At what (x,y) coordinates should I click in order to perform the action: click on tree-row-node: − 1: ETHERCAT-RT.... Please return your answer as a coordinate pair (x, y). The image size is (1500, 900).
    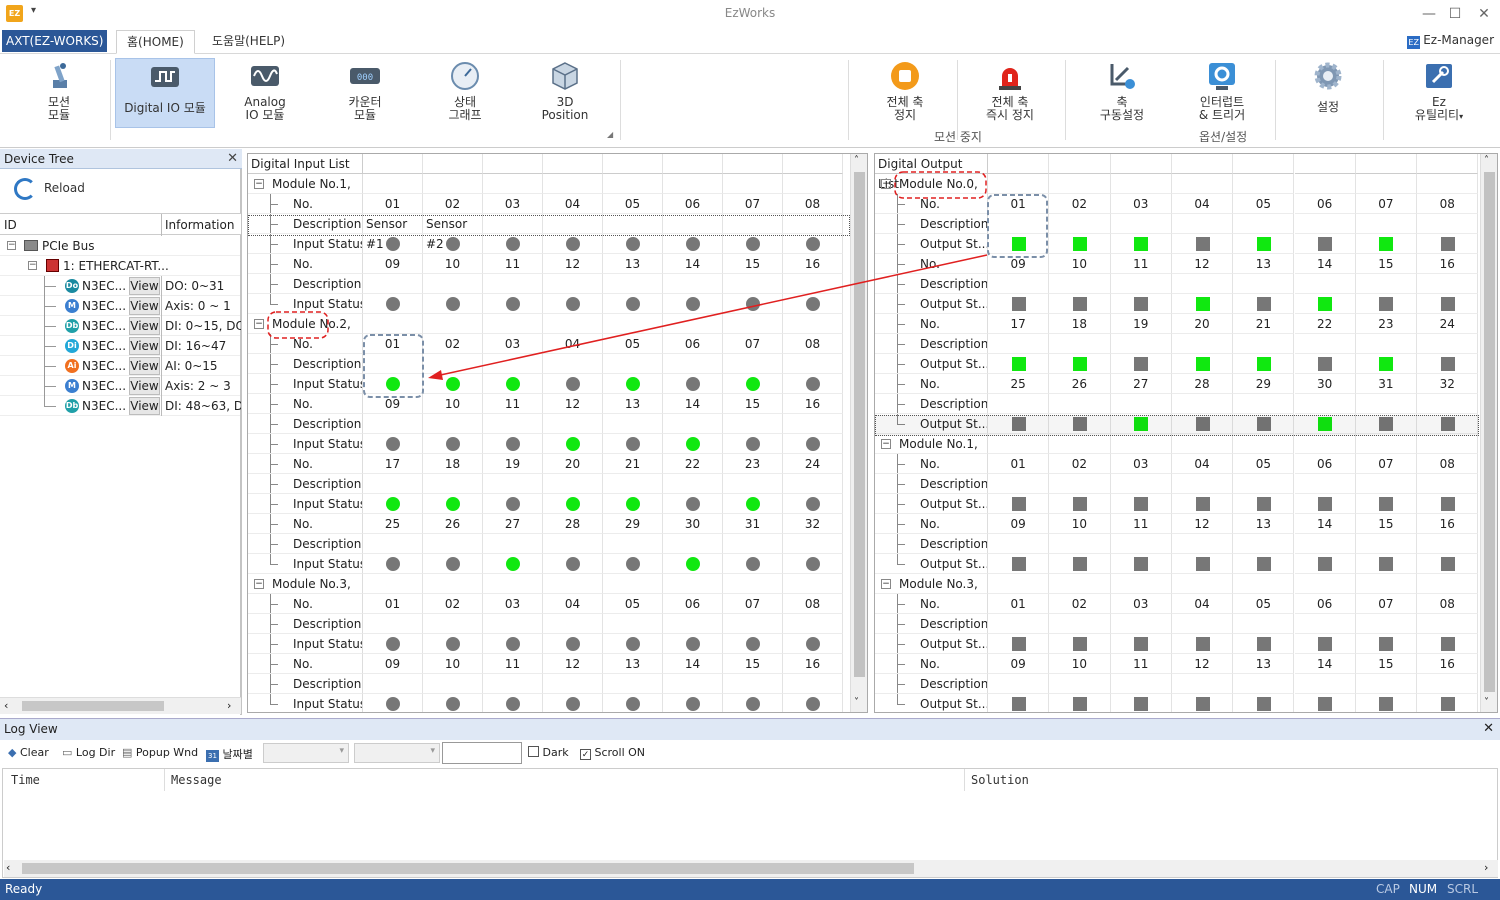
    Looking at the image, I should click on (120, 266).